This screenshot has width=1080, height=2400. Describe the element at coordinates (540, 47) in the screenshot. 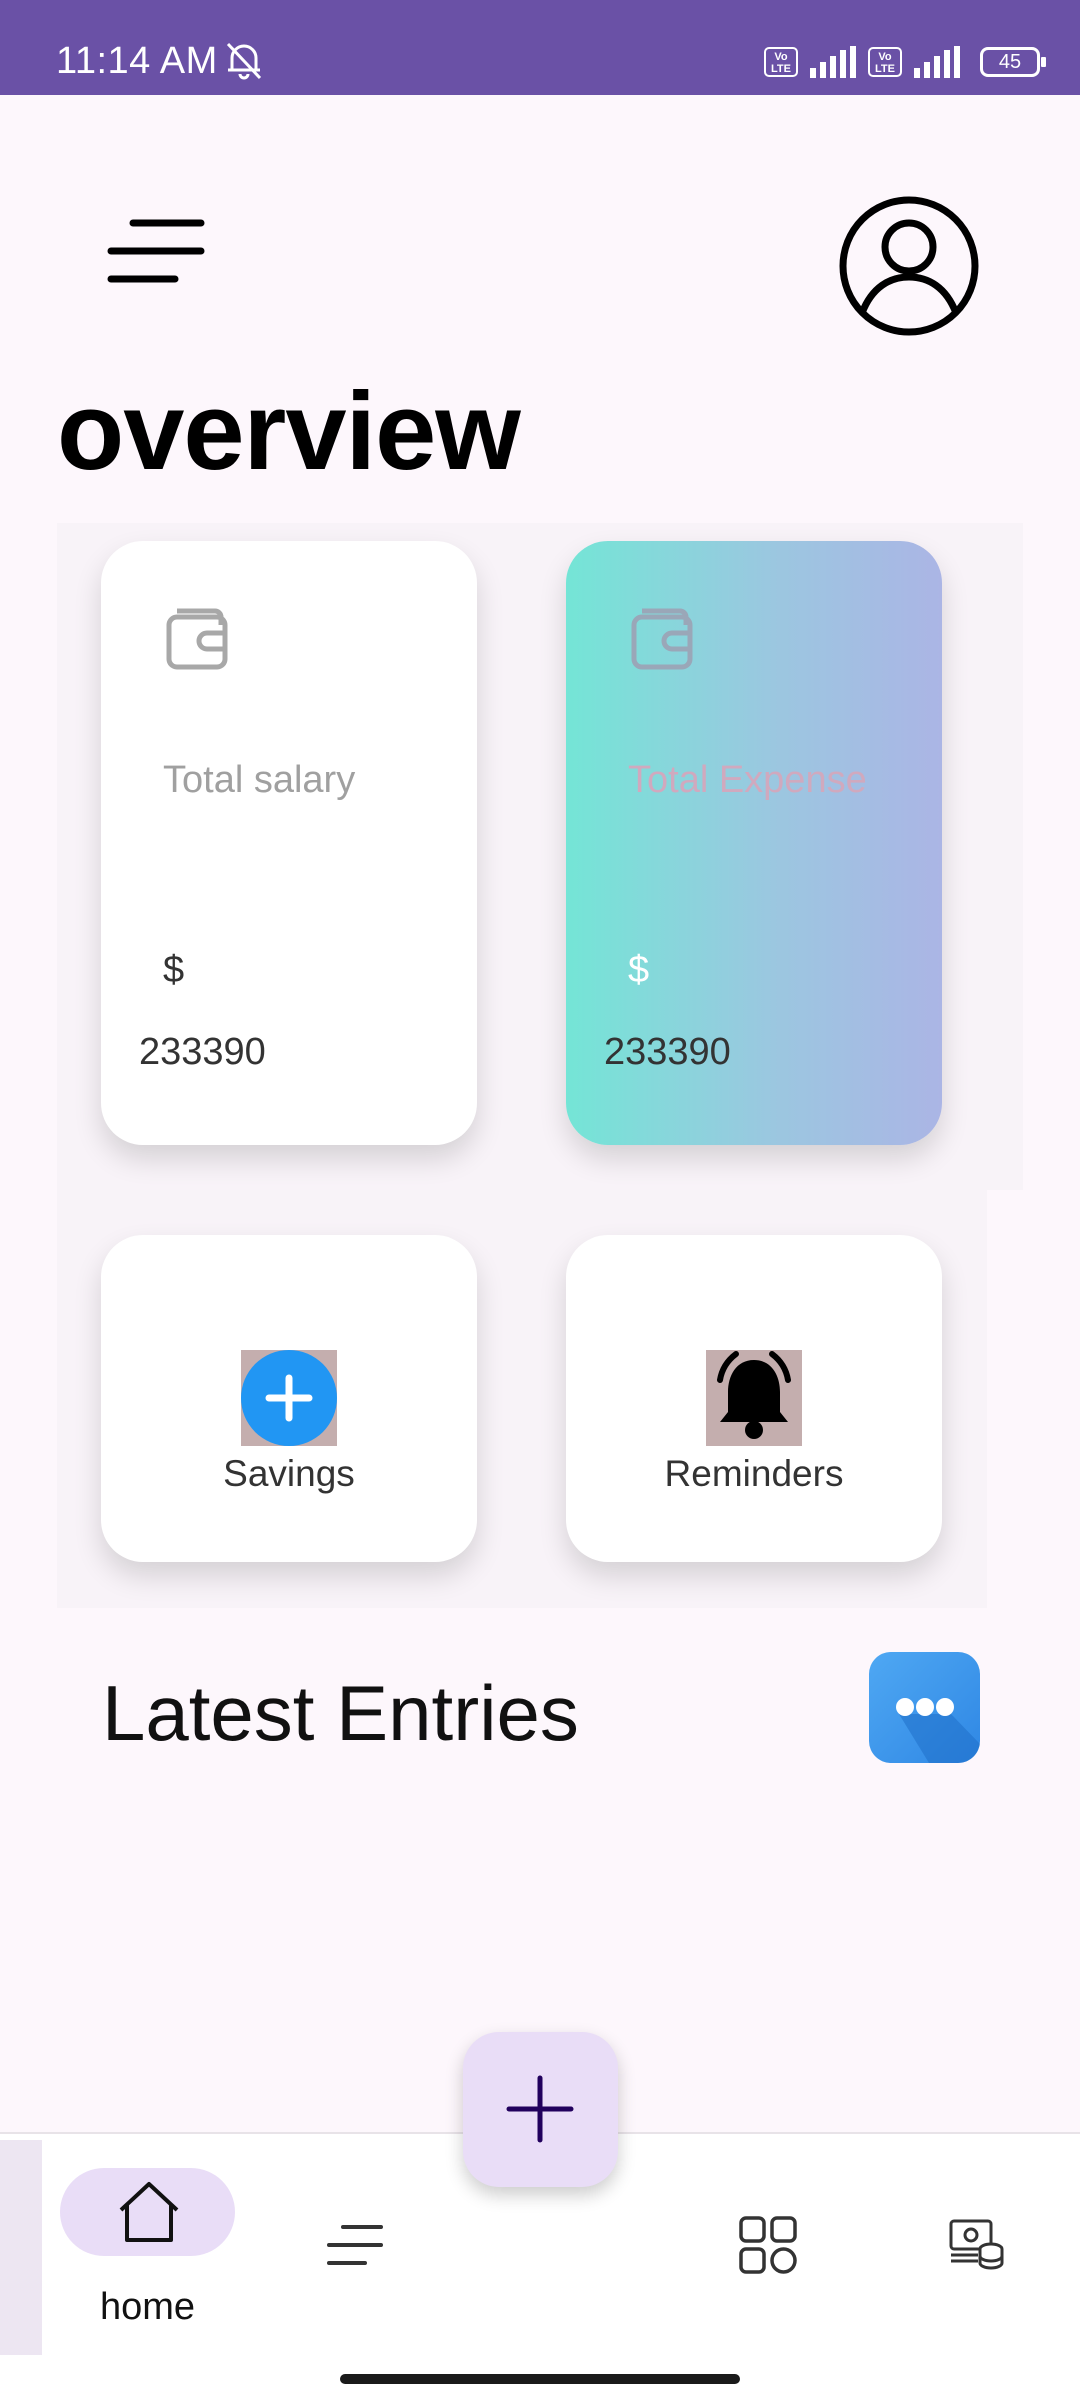

I see `status-bar: 11:14 AM Vo LTE Vo LTE 45` at that location.